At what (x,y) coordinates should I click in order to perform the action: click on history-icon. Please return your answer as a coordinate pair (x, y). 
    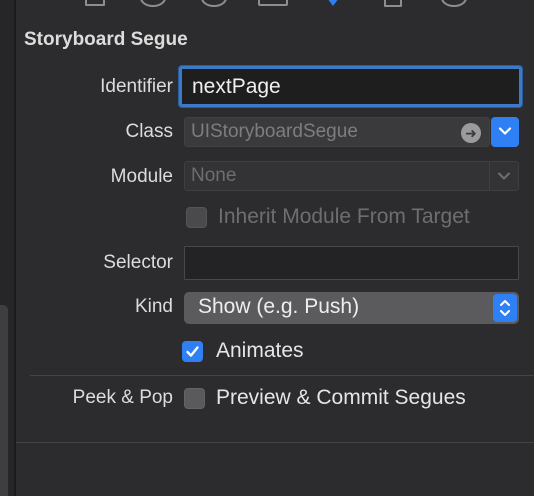
    Looking at the image, I should click on (153, 3).